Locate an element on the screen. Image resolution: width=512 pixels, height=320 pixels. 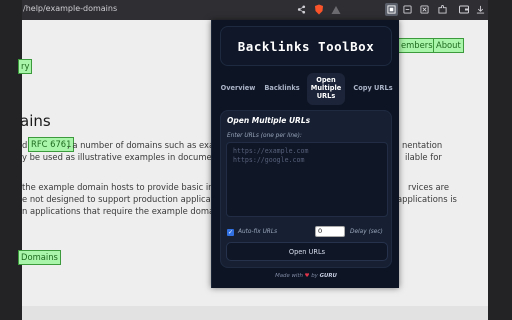
open-urls-button: Open URLs is located at coordinates (307, 251).